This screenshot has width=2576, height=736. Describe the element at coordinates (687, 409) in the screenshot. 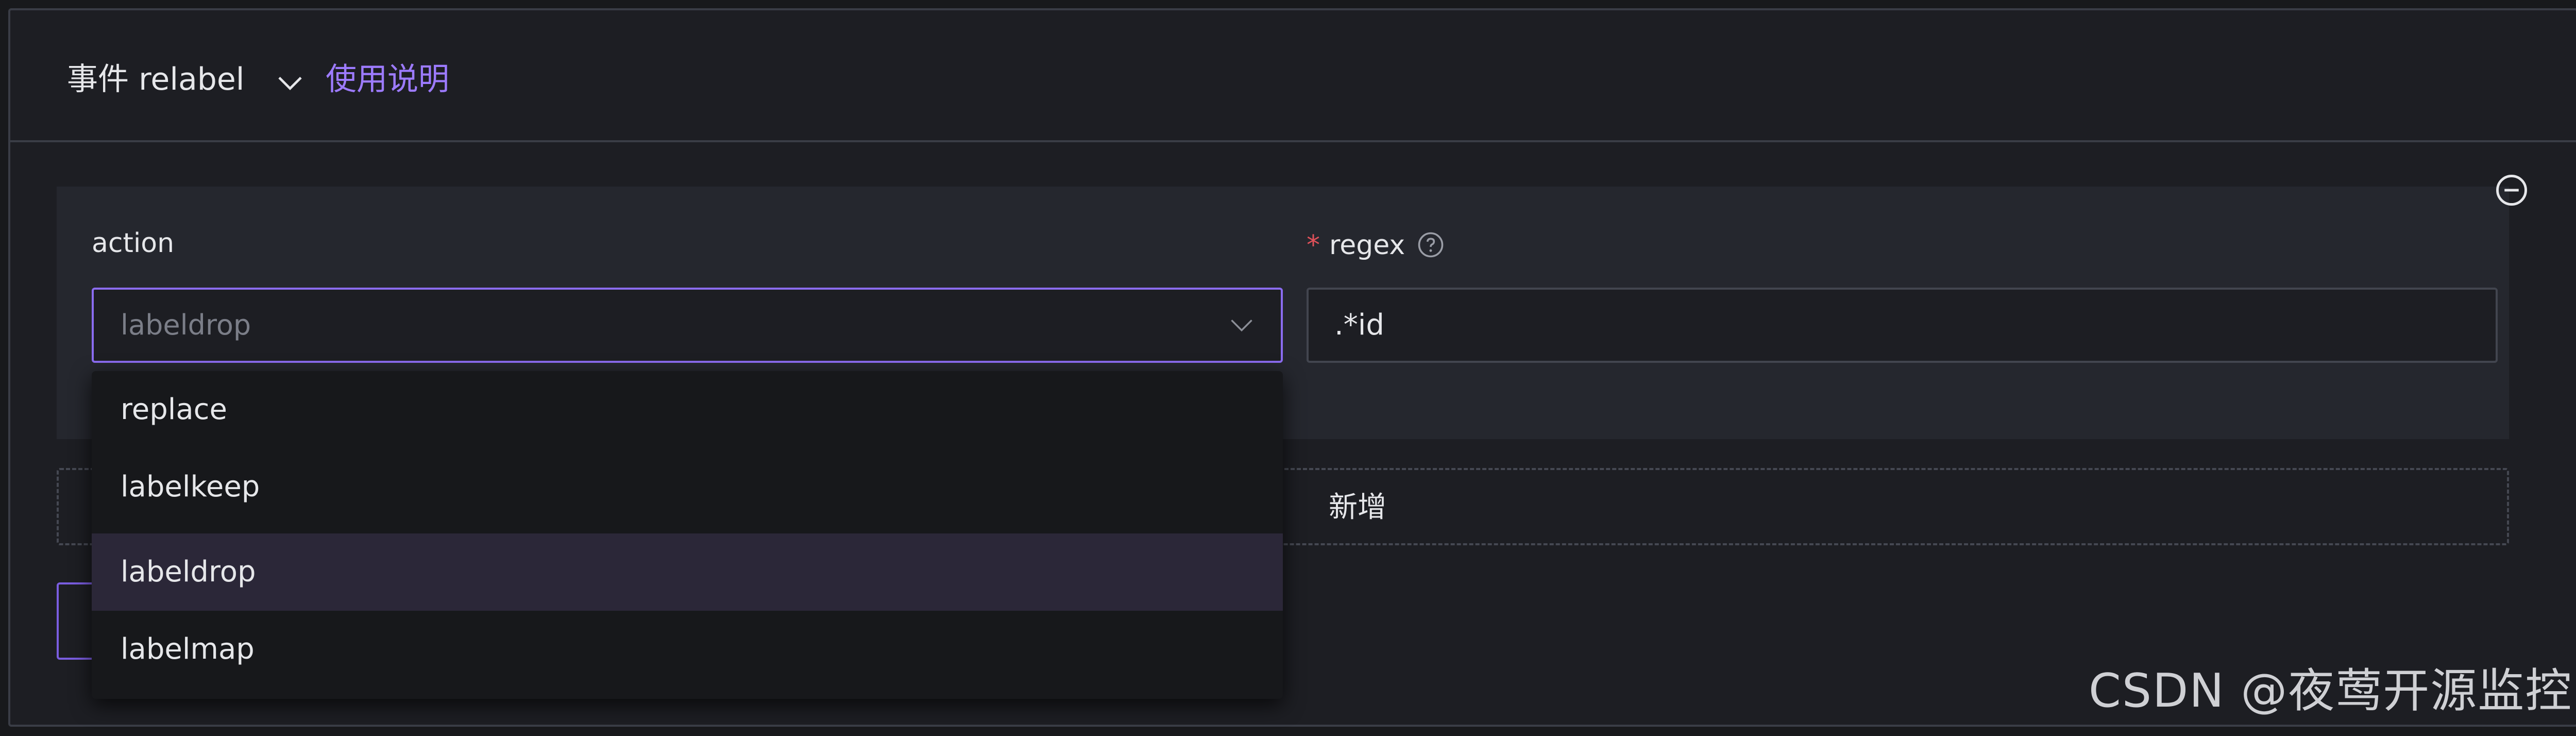

I see `action-option-replace: replace` at that location.